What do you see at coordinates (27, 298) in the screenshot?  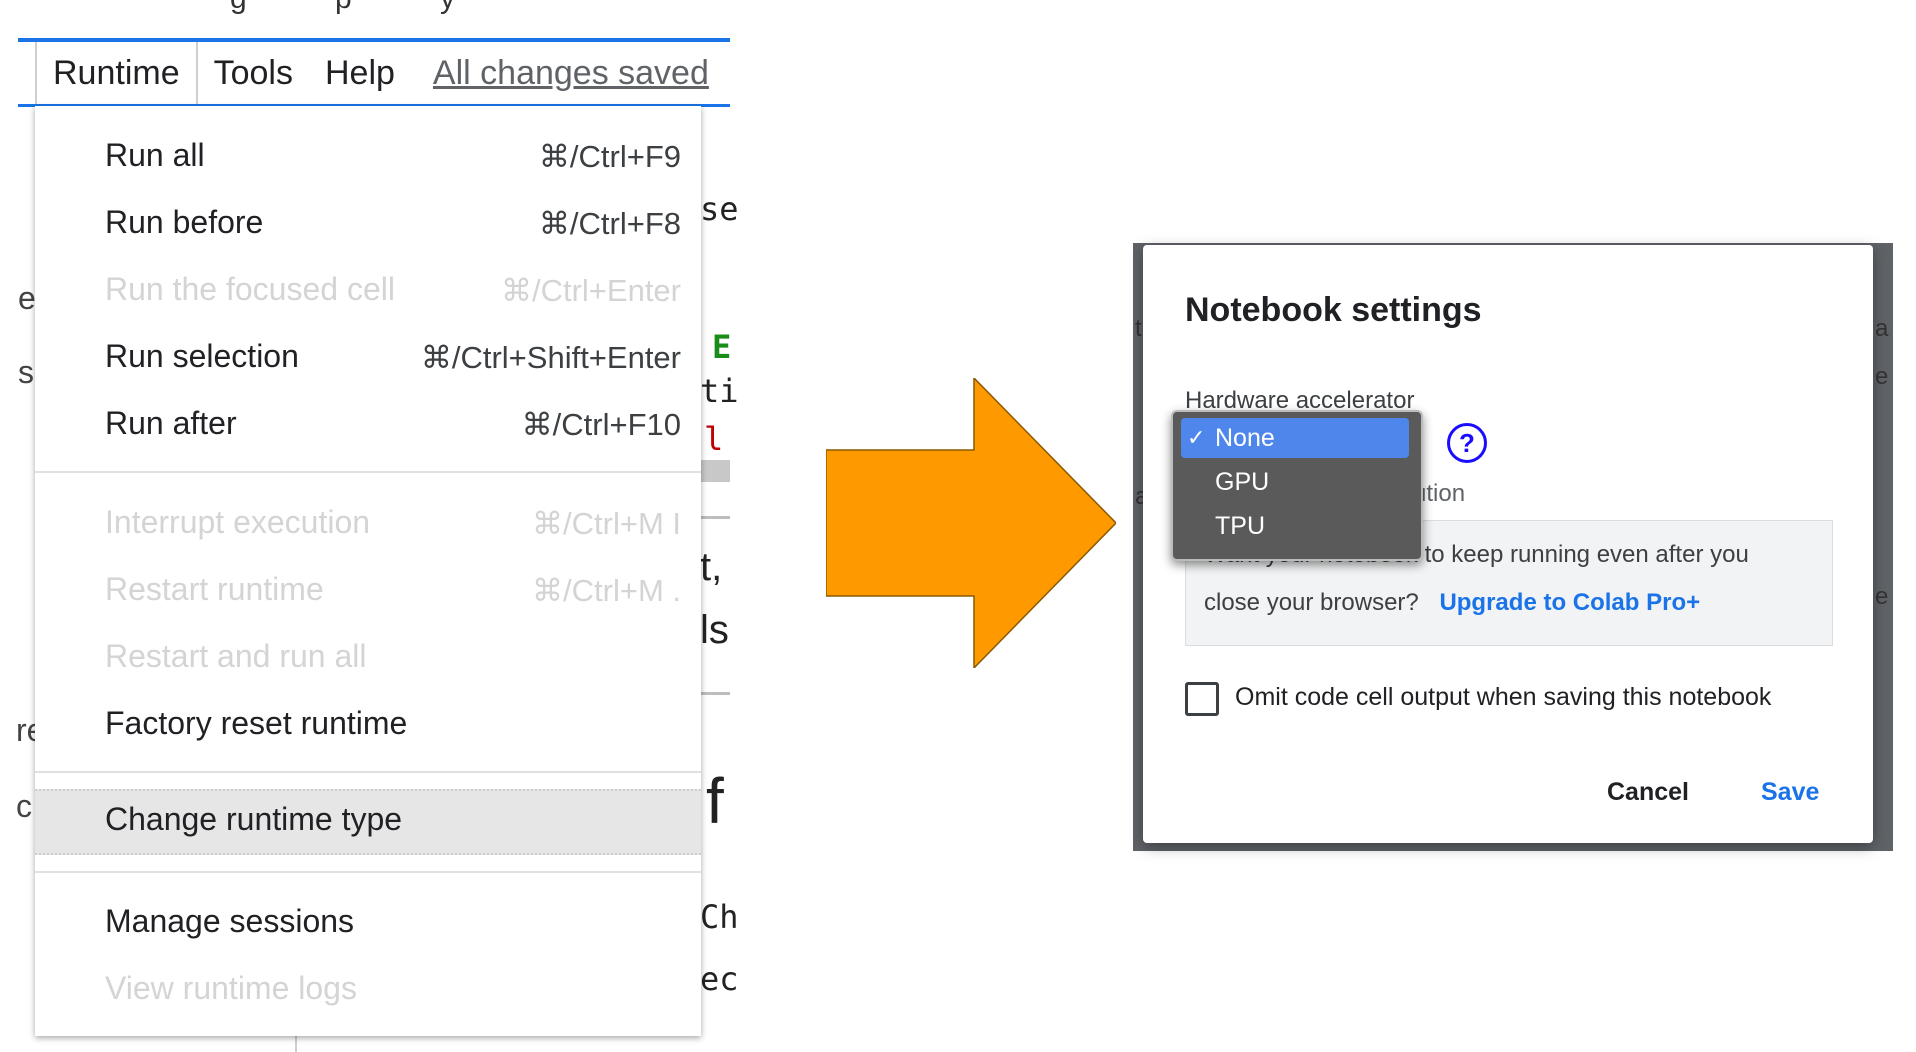 I see `text-fragment: e` at bounding box center [27, 298].